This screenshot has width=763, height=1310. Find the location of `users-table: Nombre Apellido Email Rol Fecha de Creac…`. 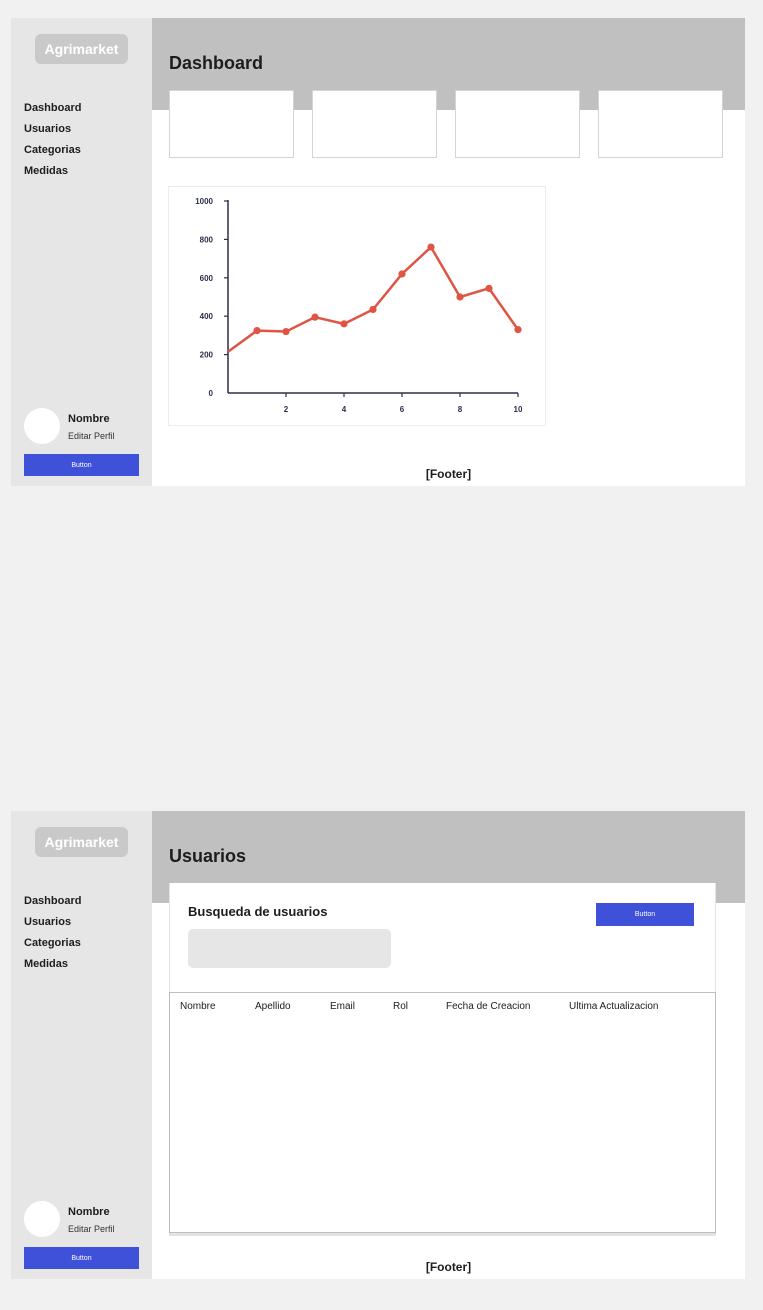

users-table: Nombre Apellido Email Rol Fecha de Creac… is located at coordinates (442, 1112).